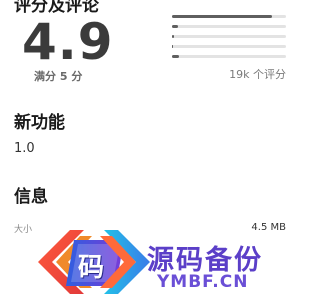 The height and width of the screenshot is (300, 320). Describe the element at coordinates (91, 268) in the screenshot. I see `watermark-logo-char: 码` at that location.